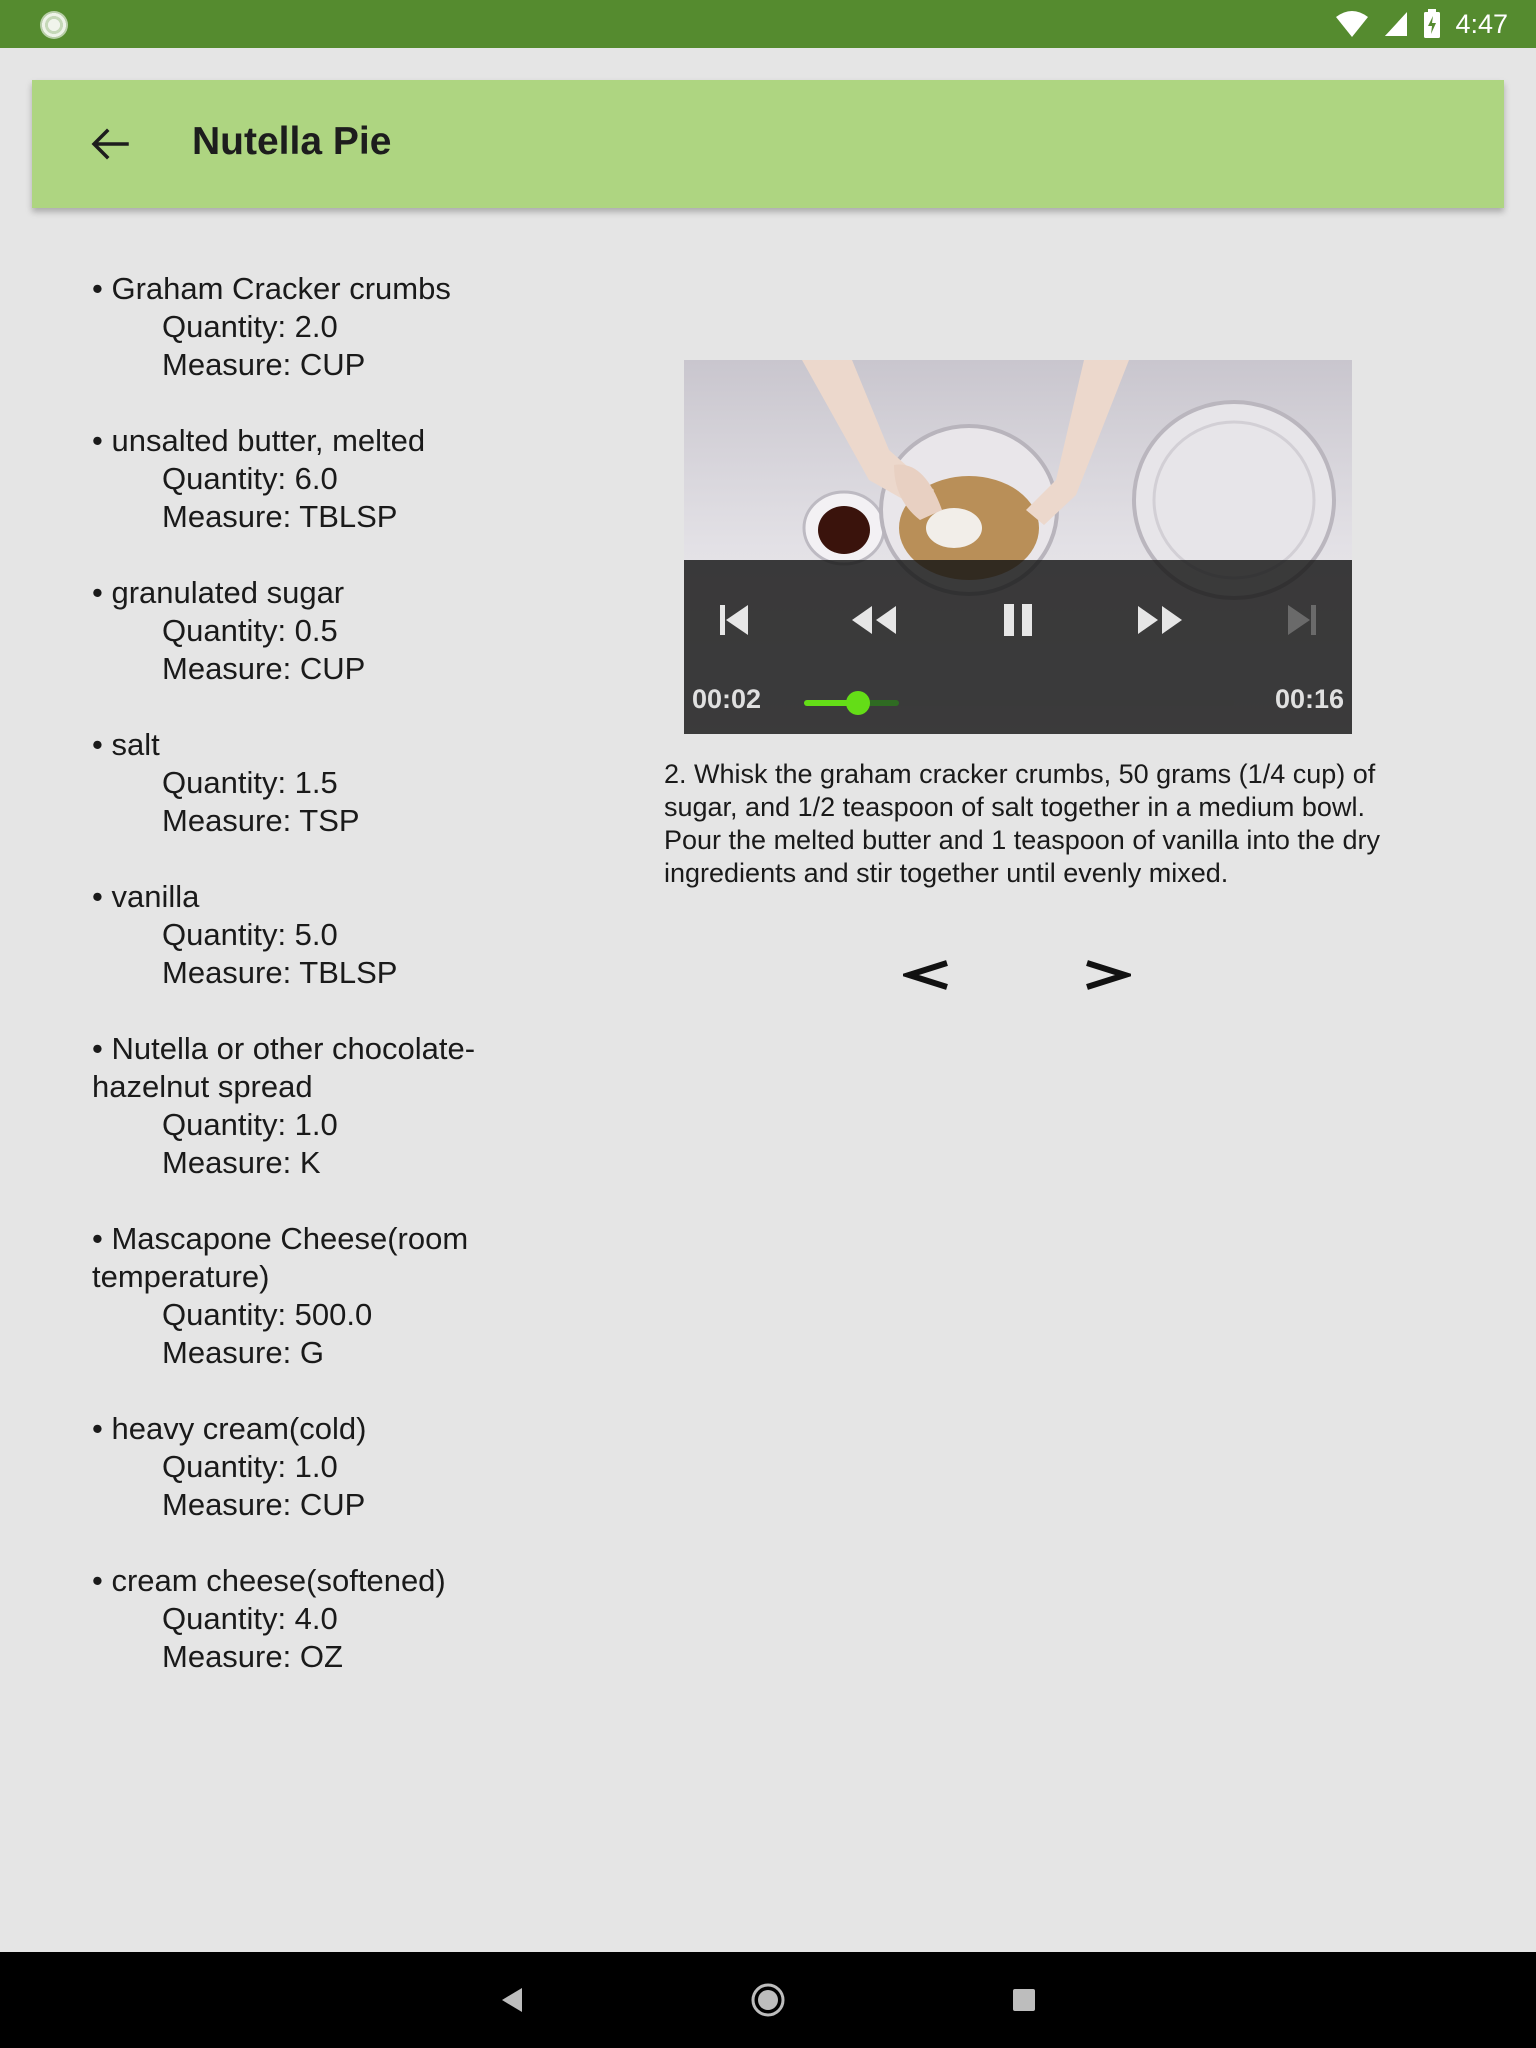  What do you see at coordinates (250, 478) in the screenshot?
I see `ingredient-quantity: Quantity: 6.0` at bounding box center [250, 478].